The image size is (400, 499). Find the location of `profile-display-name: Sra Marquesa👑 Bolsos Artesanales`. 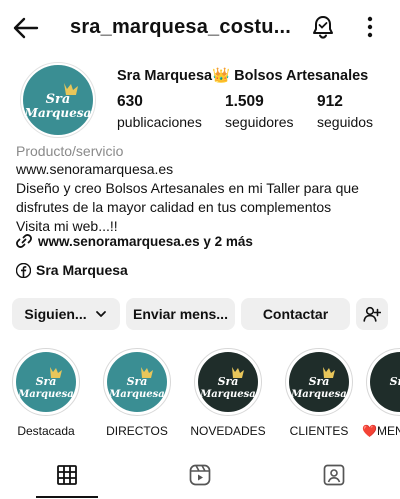

profile-display-name: Sra Marquesa👑 Bolsos Artesanales is located at coordinates (243, 76).